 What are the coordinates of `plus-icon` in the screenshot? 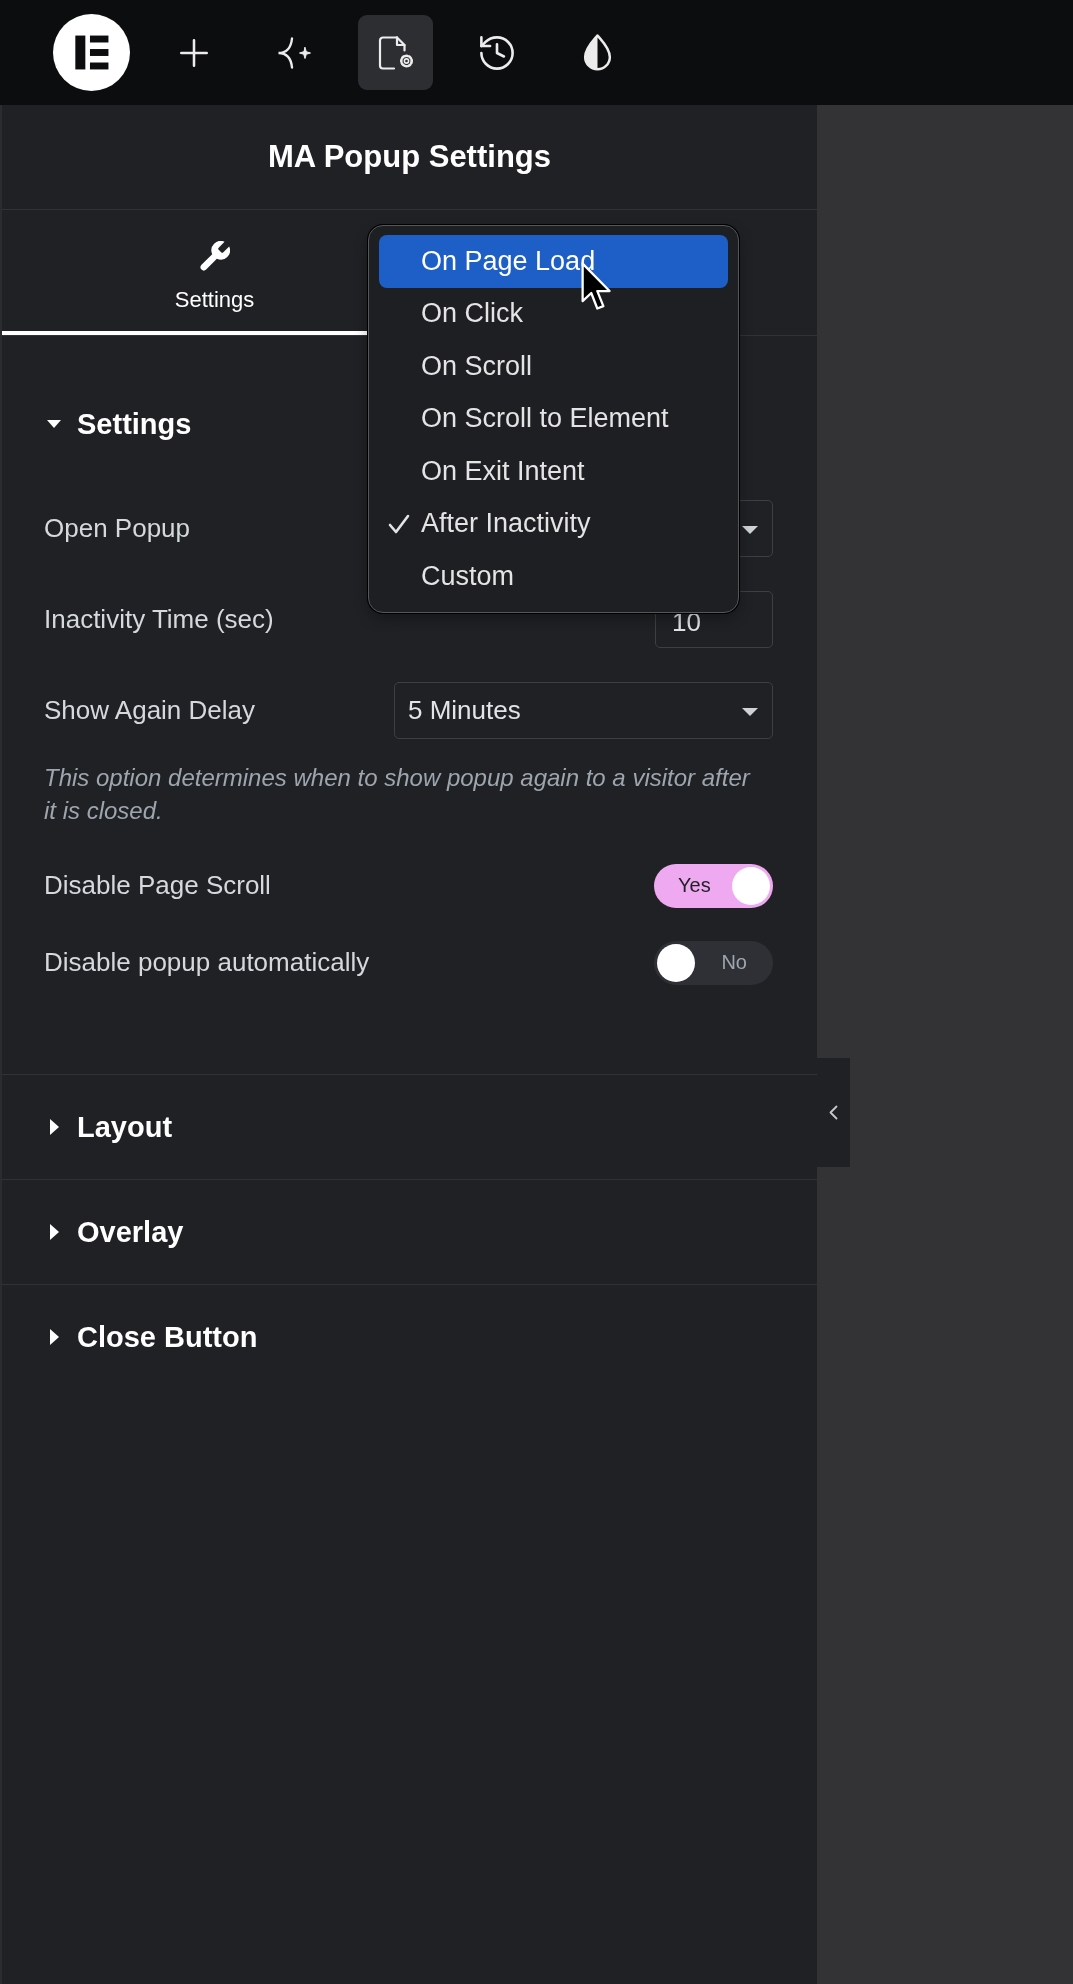 It's located at (193, 52).